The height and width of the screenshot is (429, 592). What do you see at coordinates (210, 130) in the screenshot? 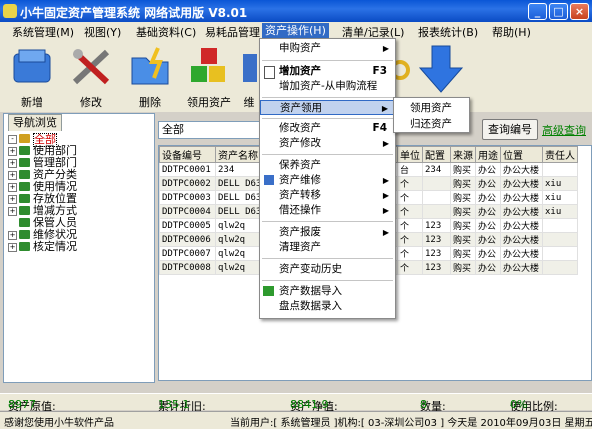
I see `filter-combo: 全部` at bounding box center [210, 130].